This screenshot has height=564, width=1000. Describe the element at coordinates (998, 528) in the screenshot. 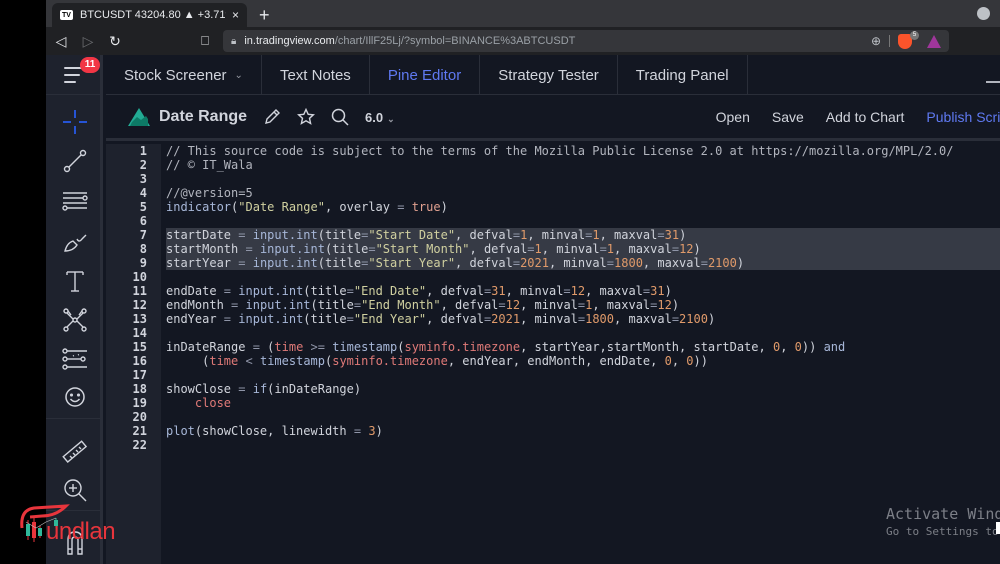

I see `mouse-cursor` at that location.